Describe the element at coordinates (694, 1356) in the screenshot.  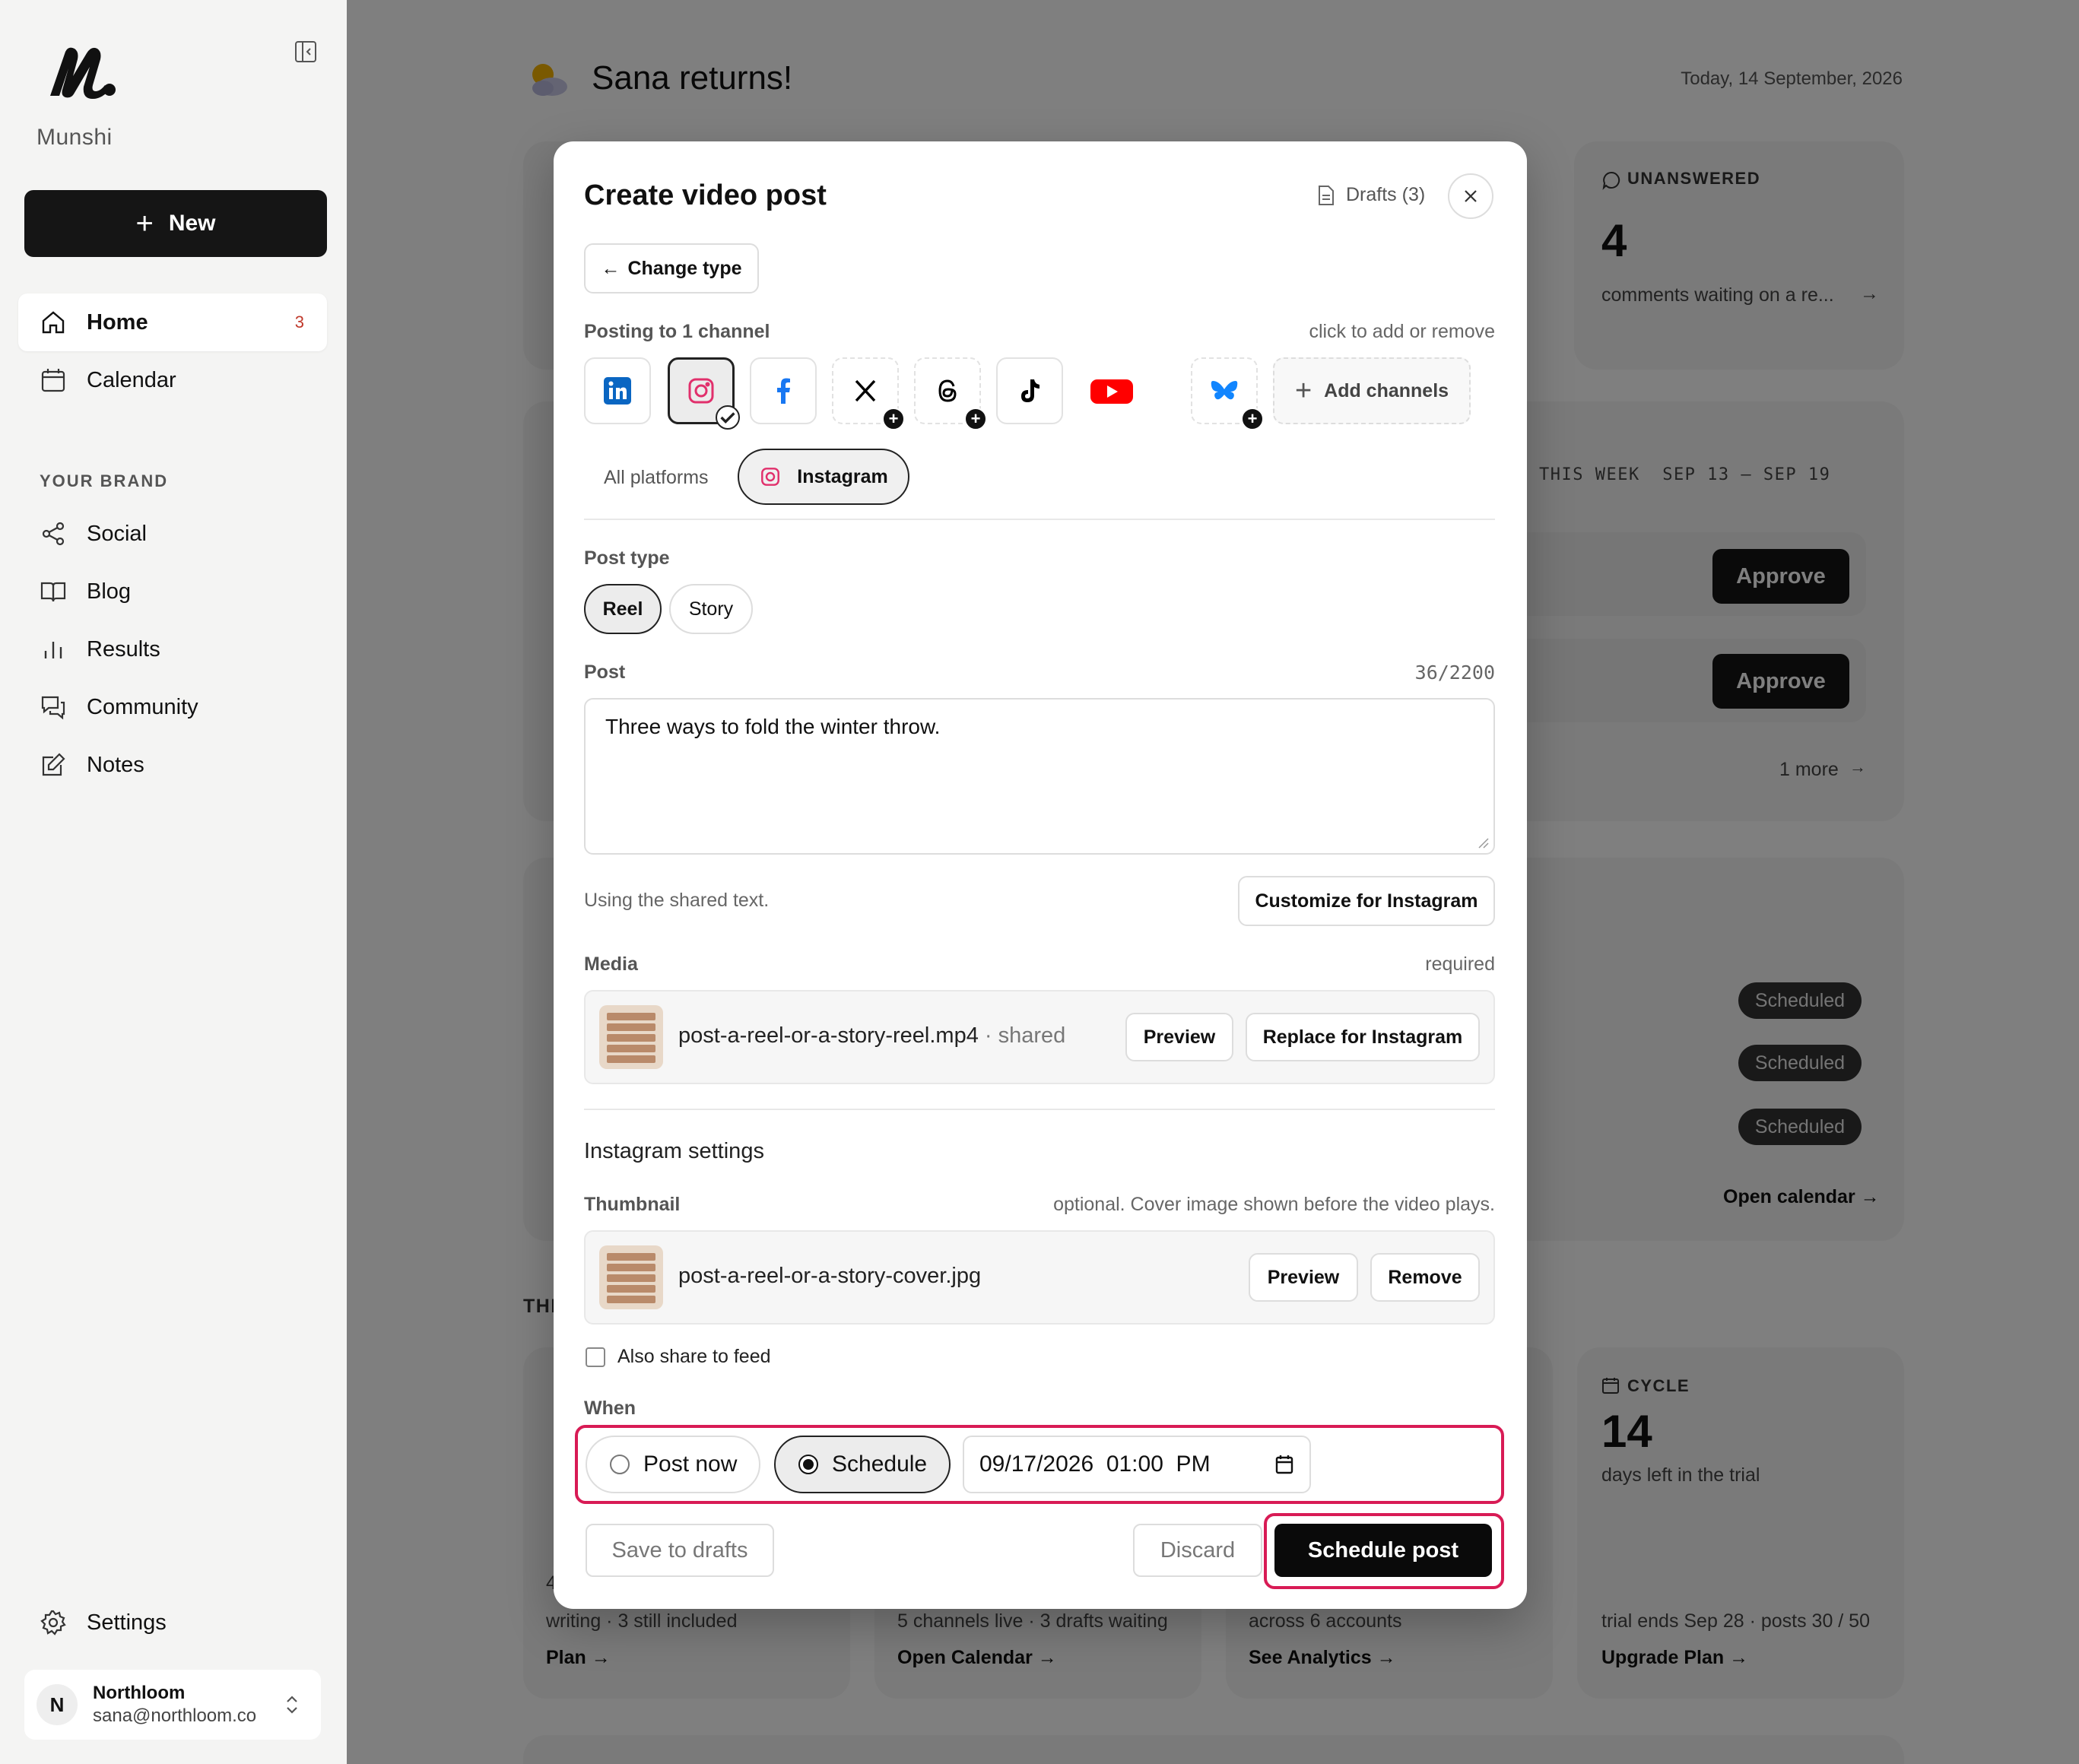
I see `share-to-feed-label: Also share to feed` at that location.